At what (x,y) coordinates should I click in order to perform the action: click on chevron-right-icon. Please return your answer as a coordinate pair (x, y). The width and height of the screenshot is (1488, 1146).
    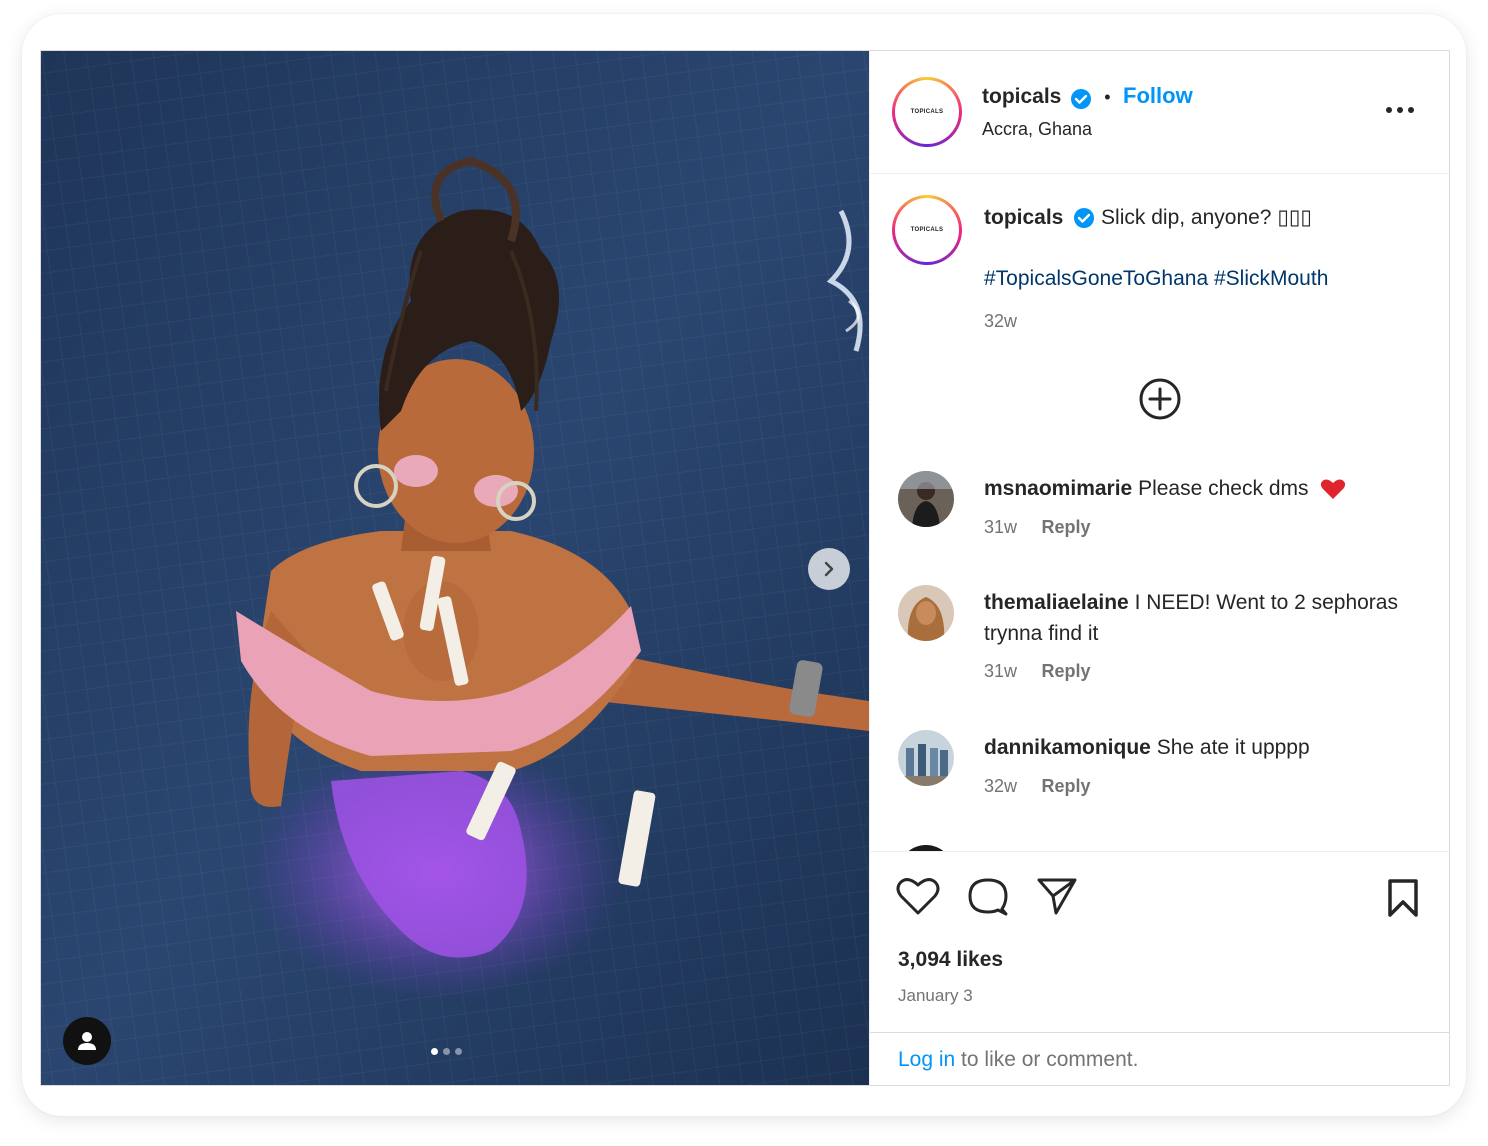
    Looking at the image, I should click on (829, 569).